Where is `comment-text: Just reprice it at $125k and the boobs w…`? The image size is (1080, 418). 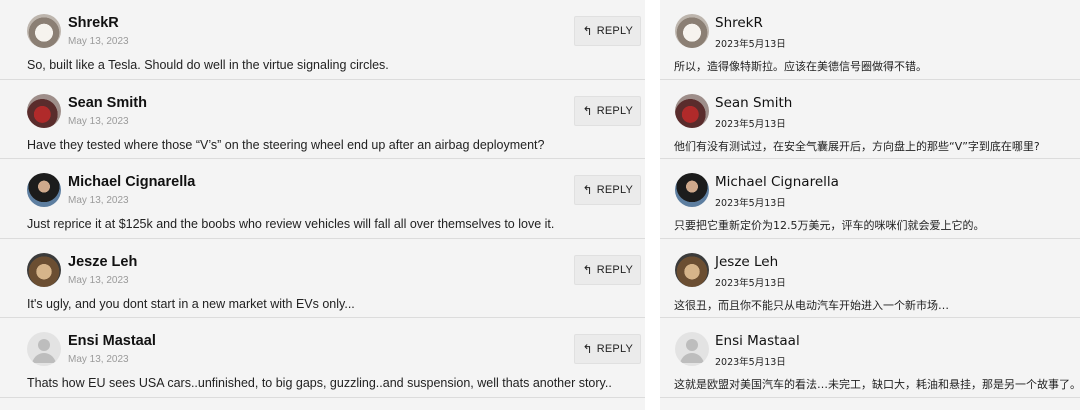 comment-text: Just reprice it at $125k and the boobs w… is located at coordinates (291, 224).